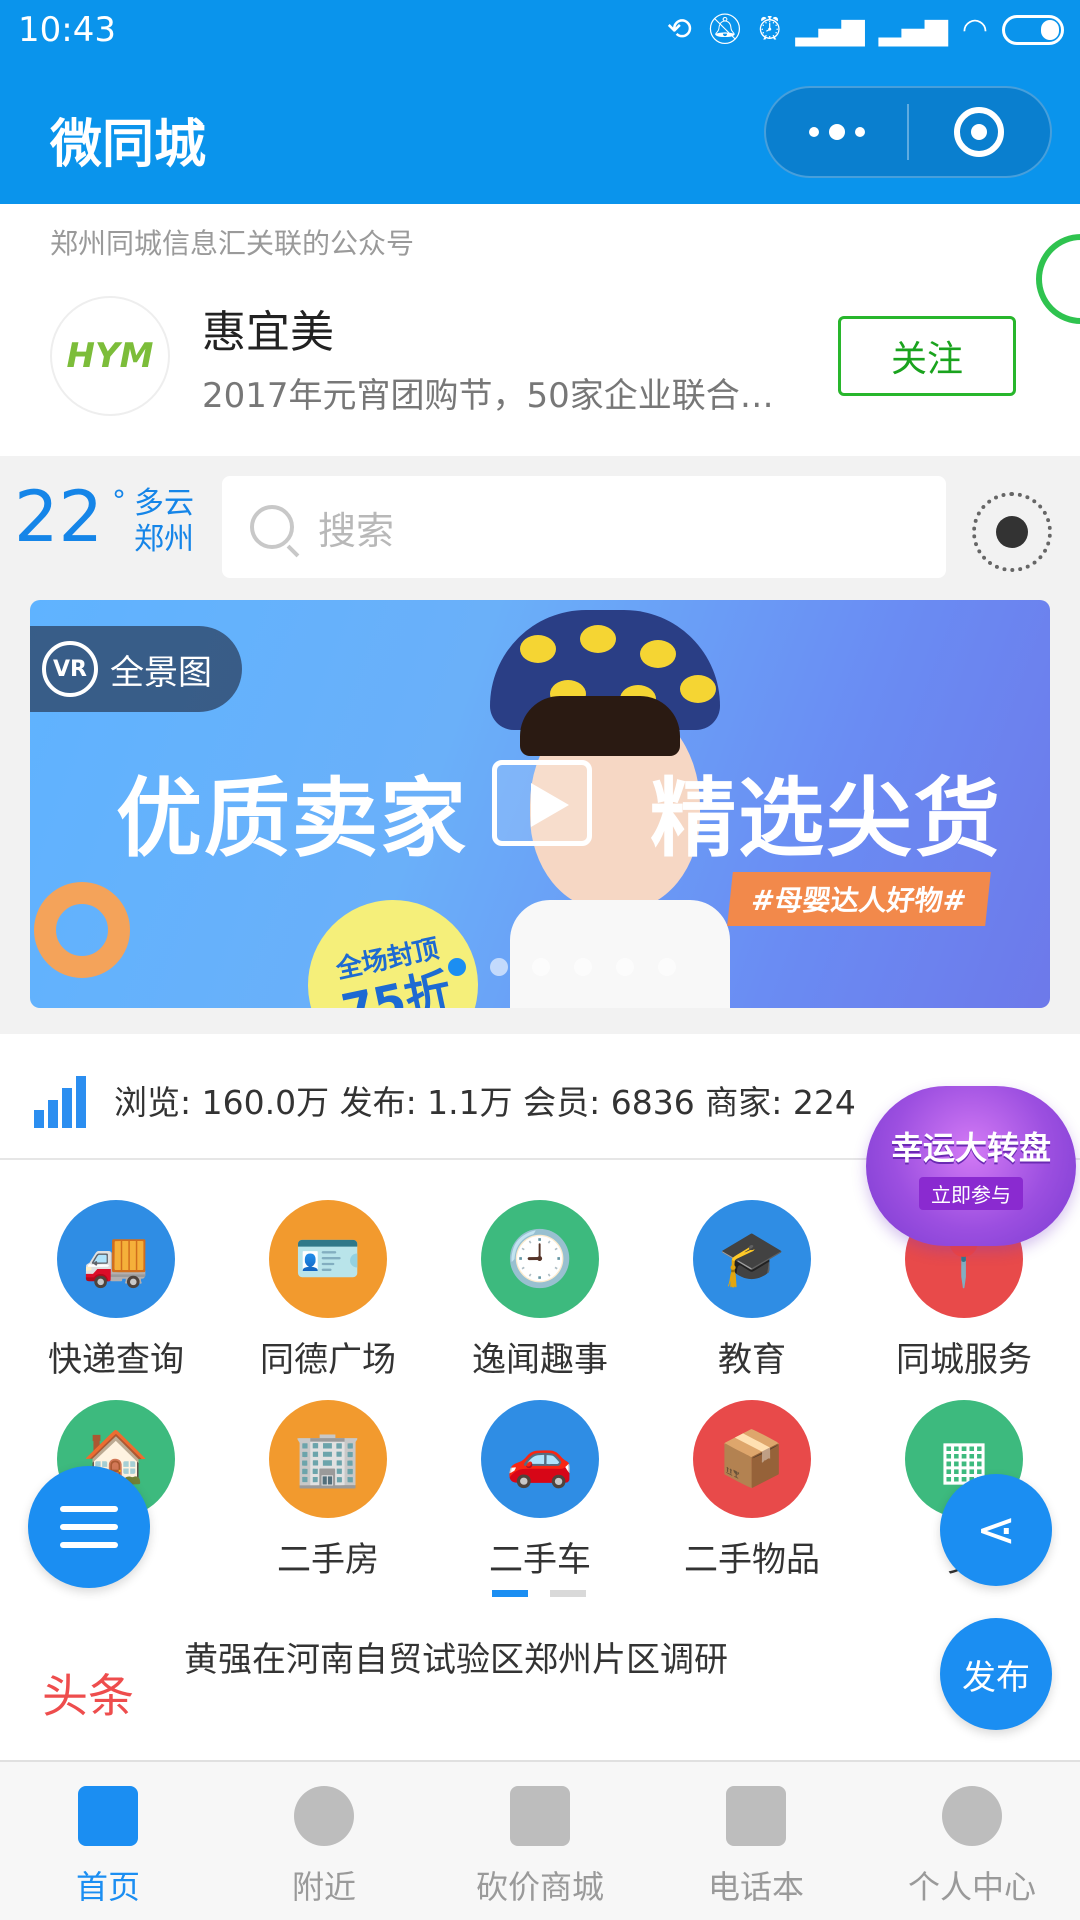 The image size is (1080, 1920). What do you see at coordinates (836, 132) in the screenshot?
I see `more-button` at bounding box center [836, 132].